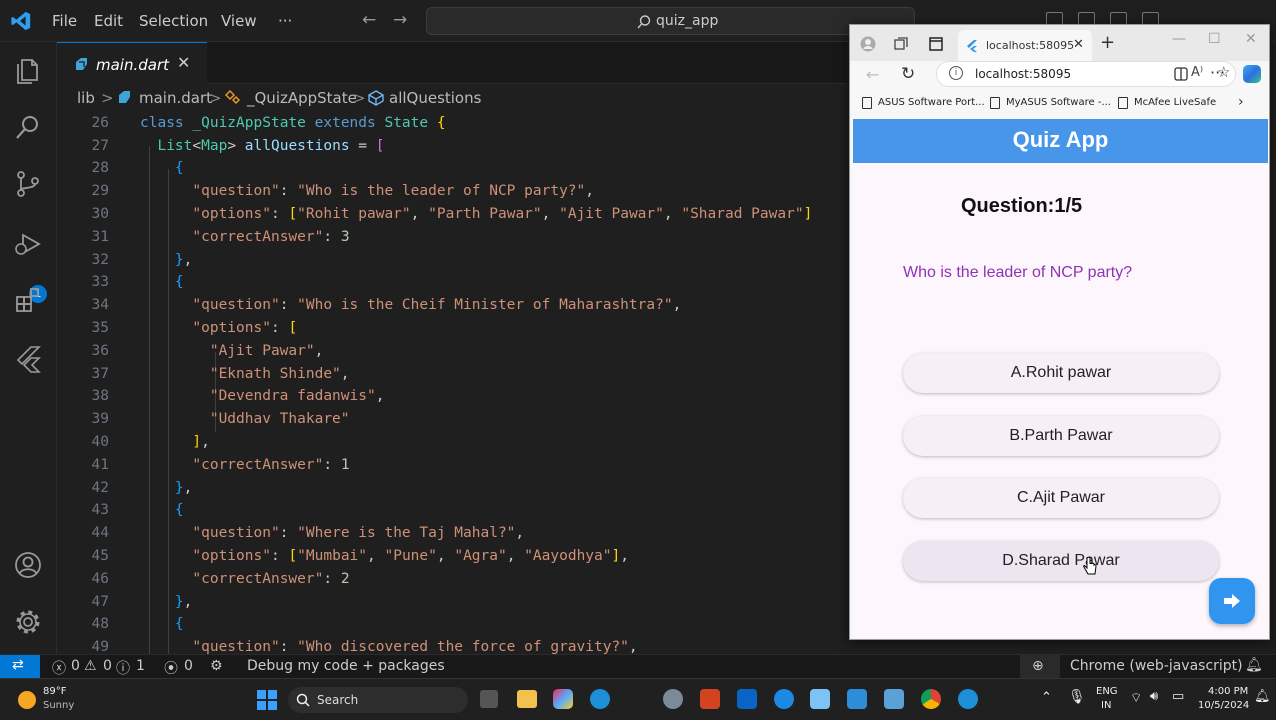 The height and width of the screenshot is (720, 1276). What do you see at coordinates (857, 699) in the screenshot?
I see `vscode-taskbar-icon` at bounding box center [857, 699].